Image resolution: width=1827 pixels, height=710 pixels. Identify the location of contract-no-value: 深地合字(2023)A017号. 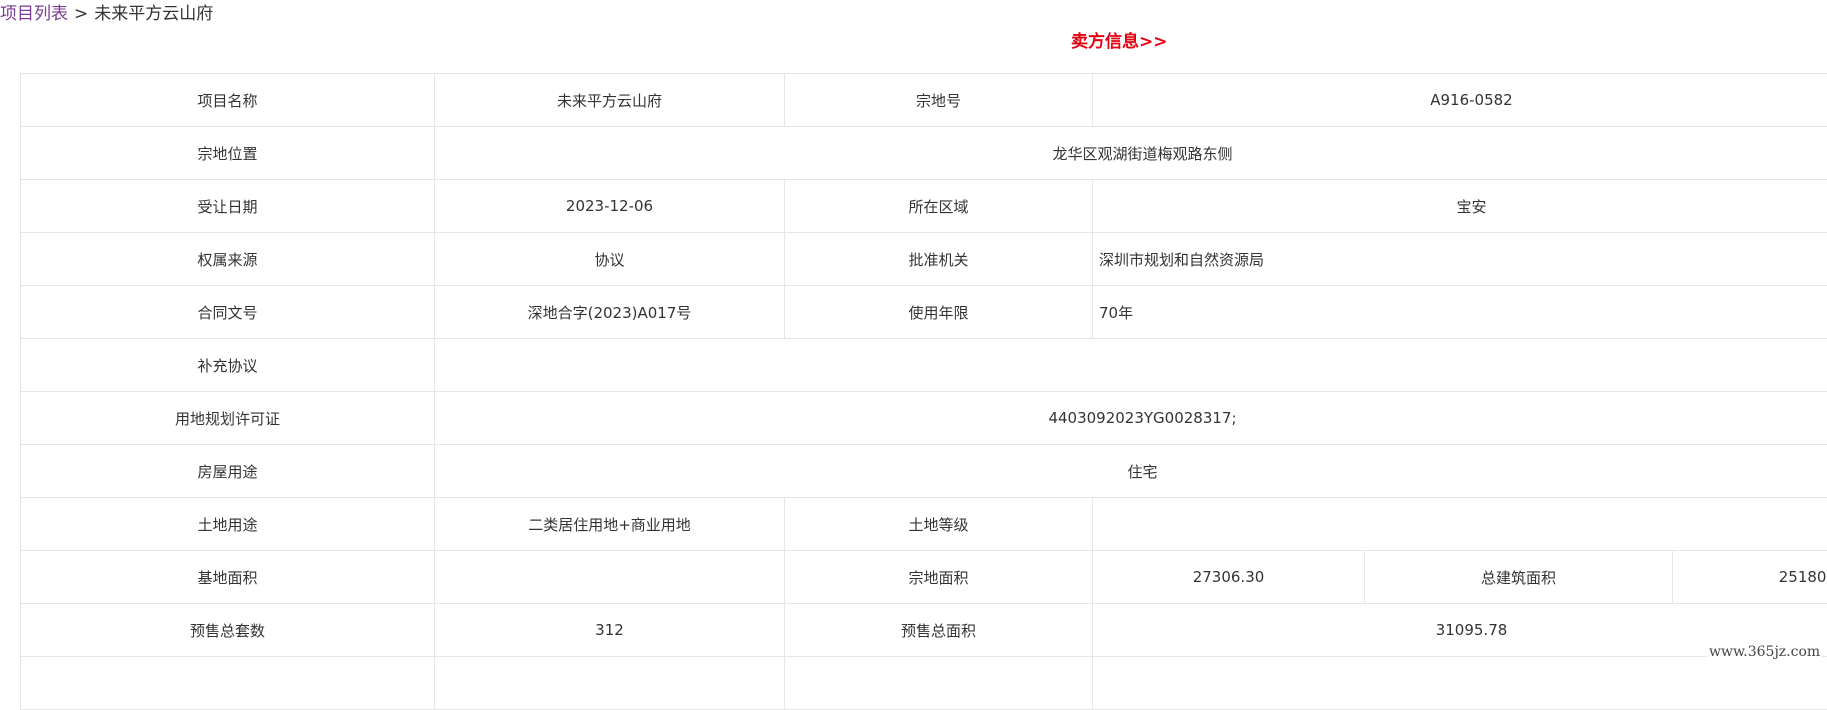
(610, 312).